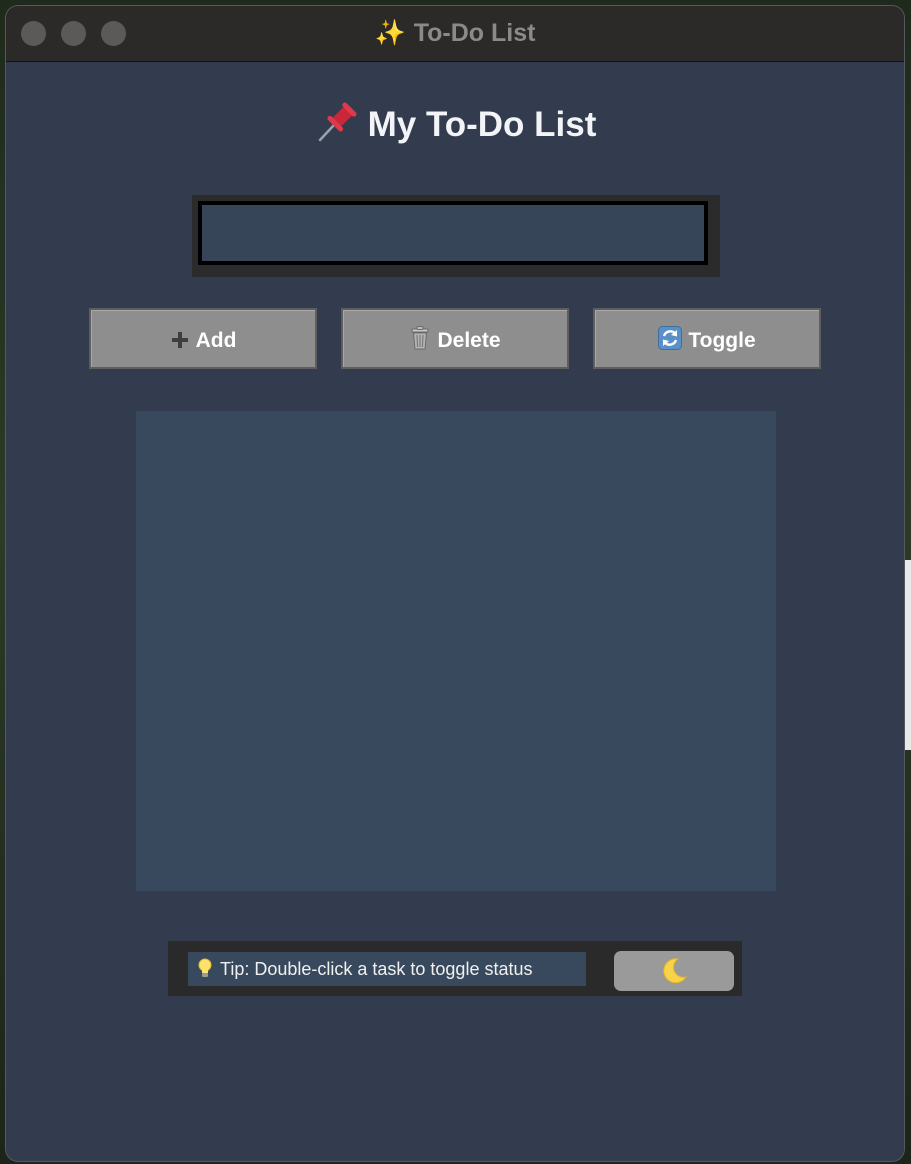 The height and width of the screenshot is (1164, 911). I want to click on task-input, so click(453, 233).